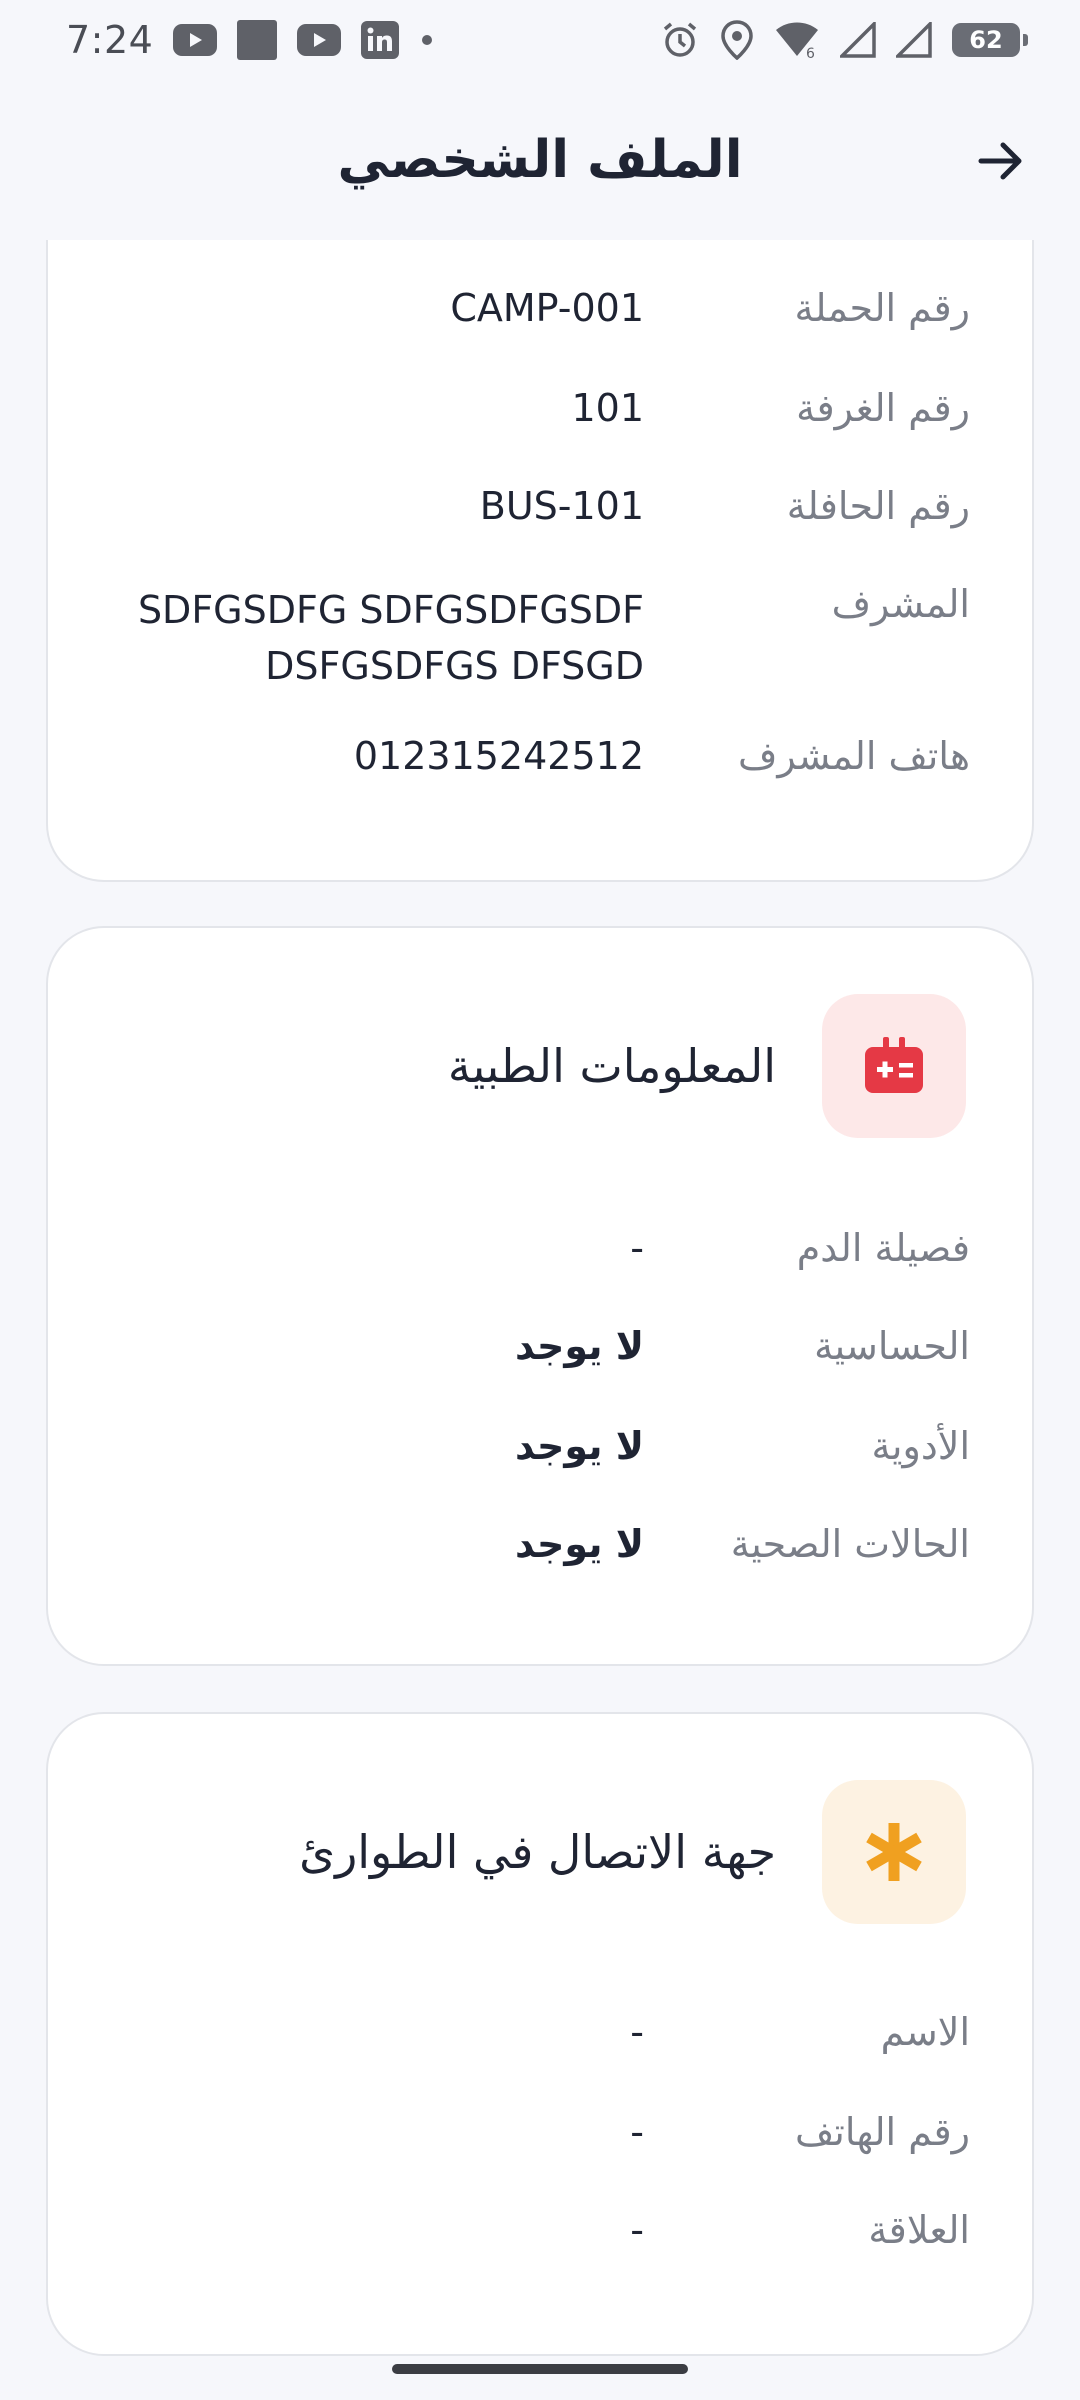  What do you see at coordinates (390, 638) in the screenshot?
I see `row-value: SDFGSDFG SDFGSDFGSDF DSFGSDFGS DFSGD` at bounding box center [390, 638].